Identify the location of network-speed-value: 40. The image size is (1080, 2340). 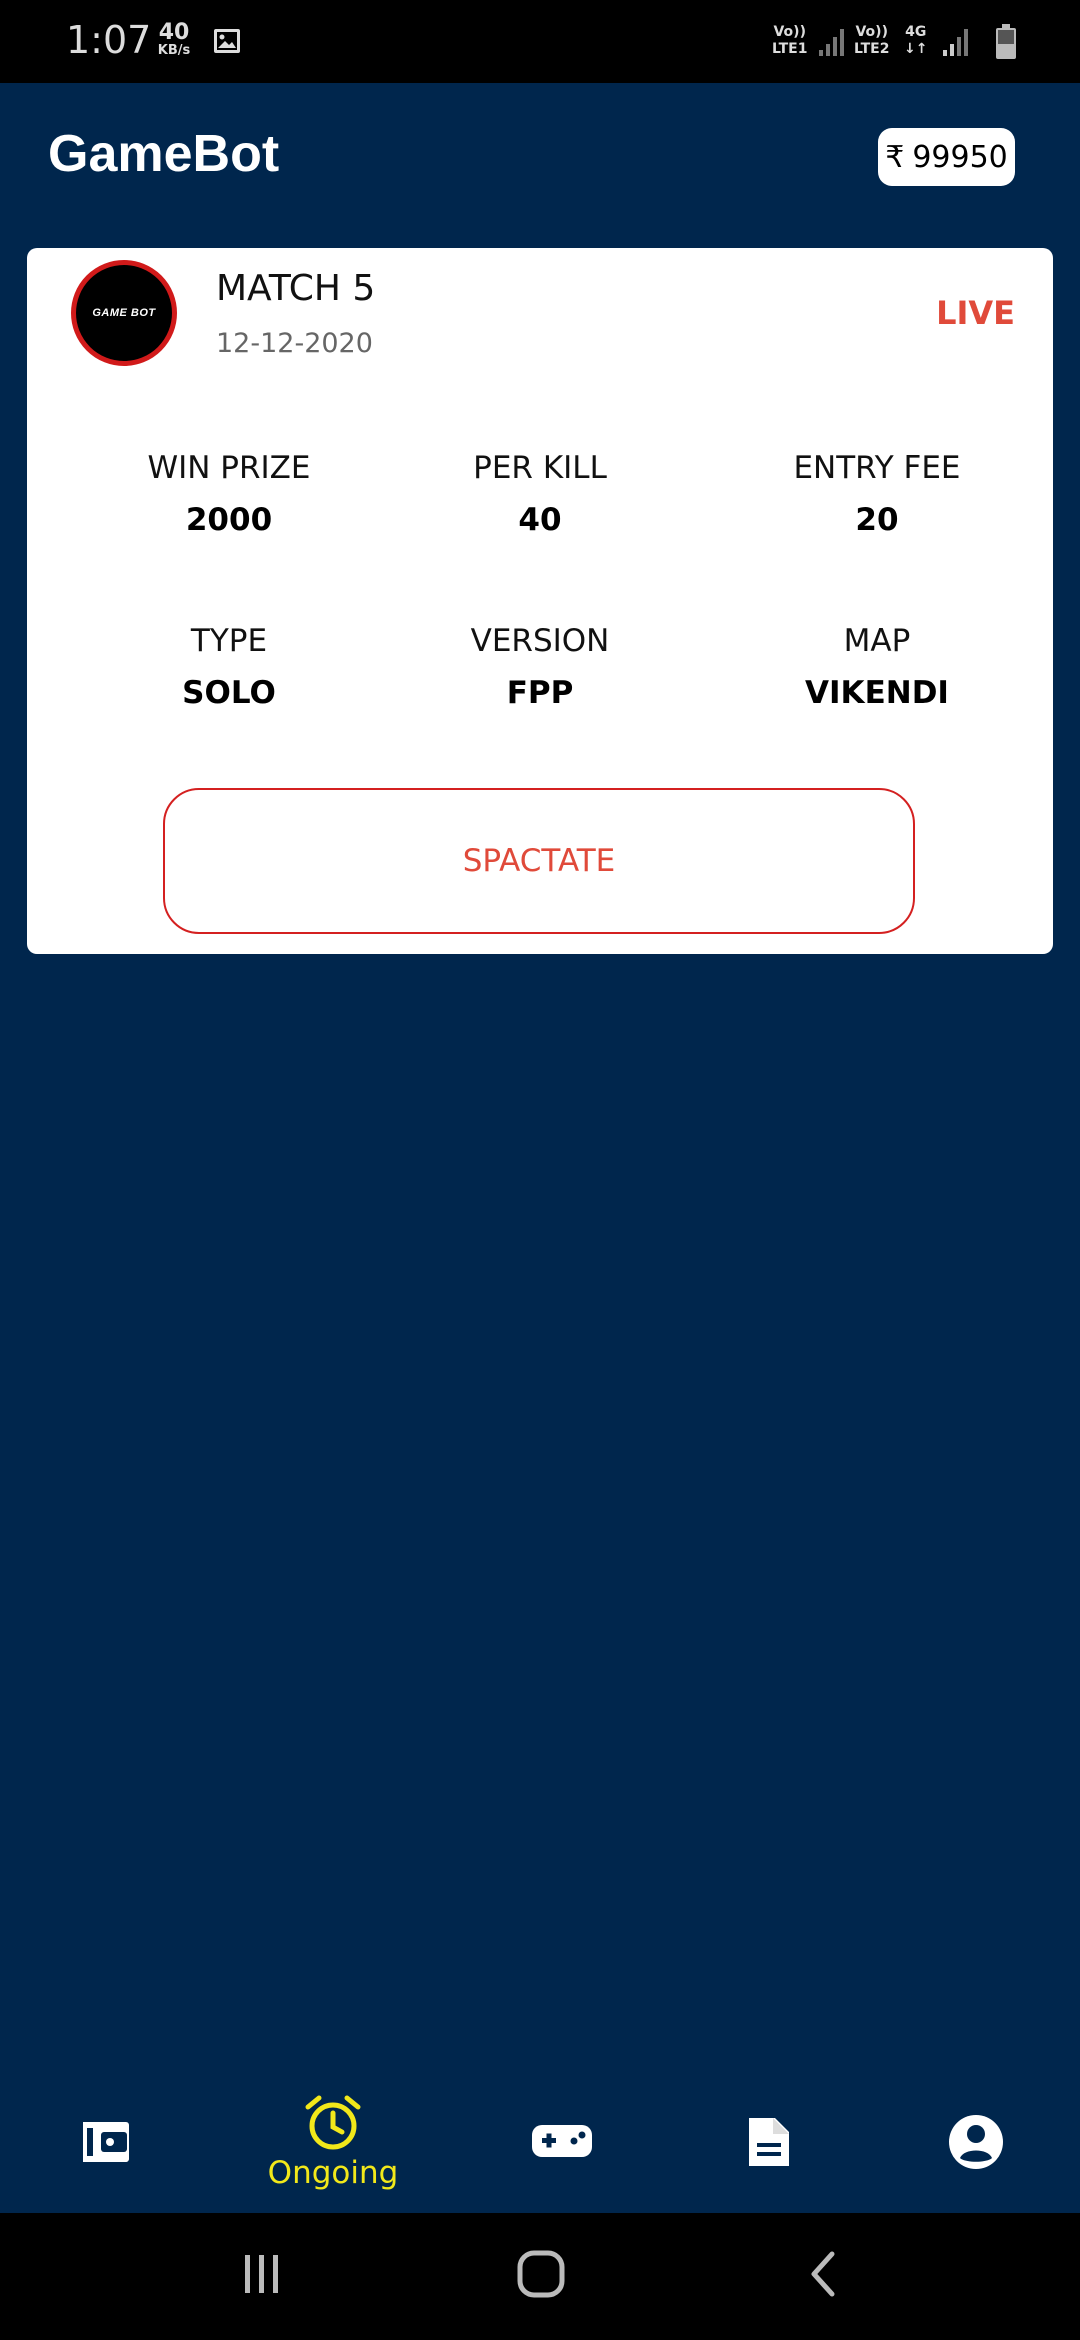
(174, 32).